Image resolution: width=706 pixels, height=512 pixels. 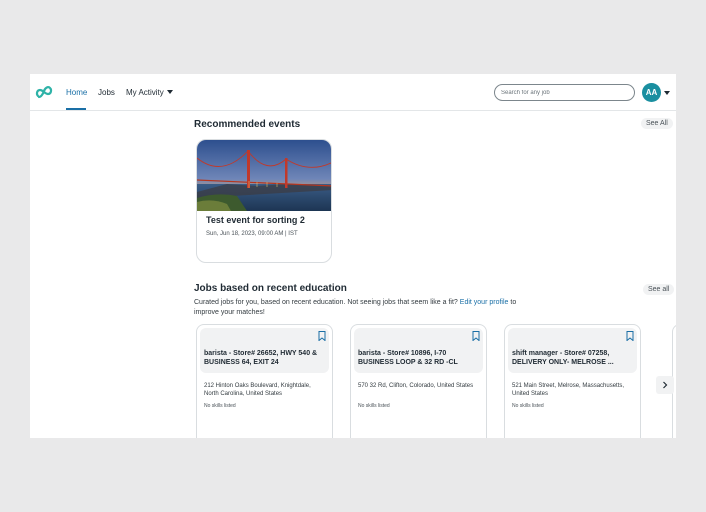 I want to click on events-see-all-button: See All, so click(x=657, y=123).